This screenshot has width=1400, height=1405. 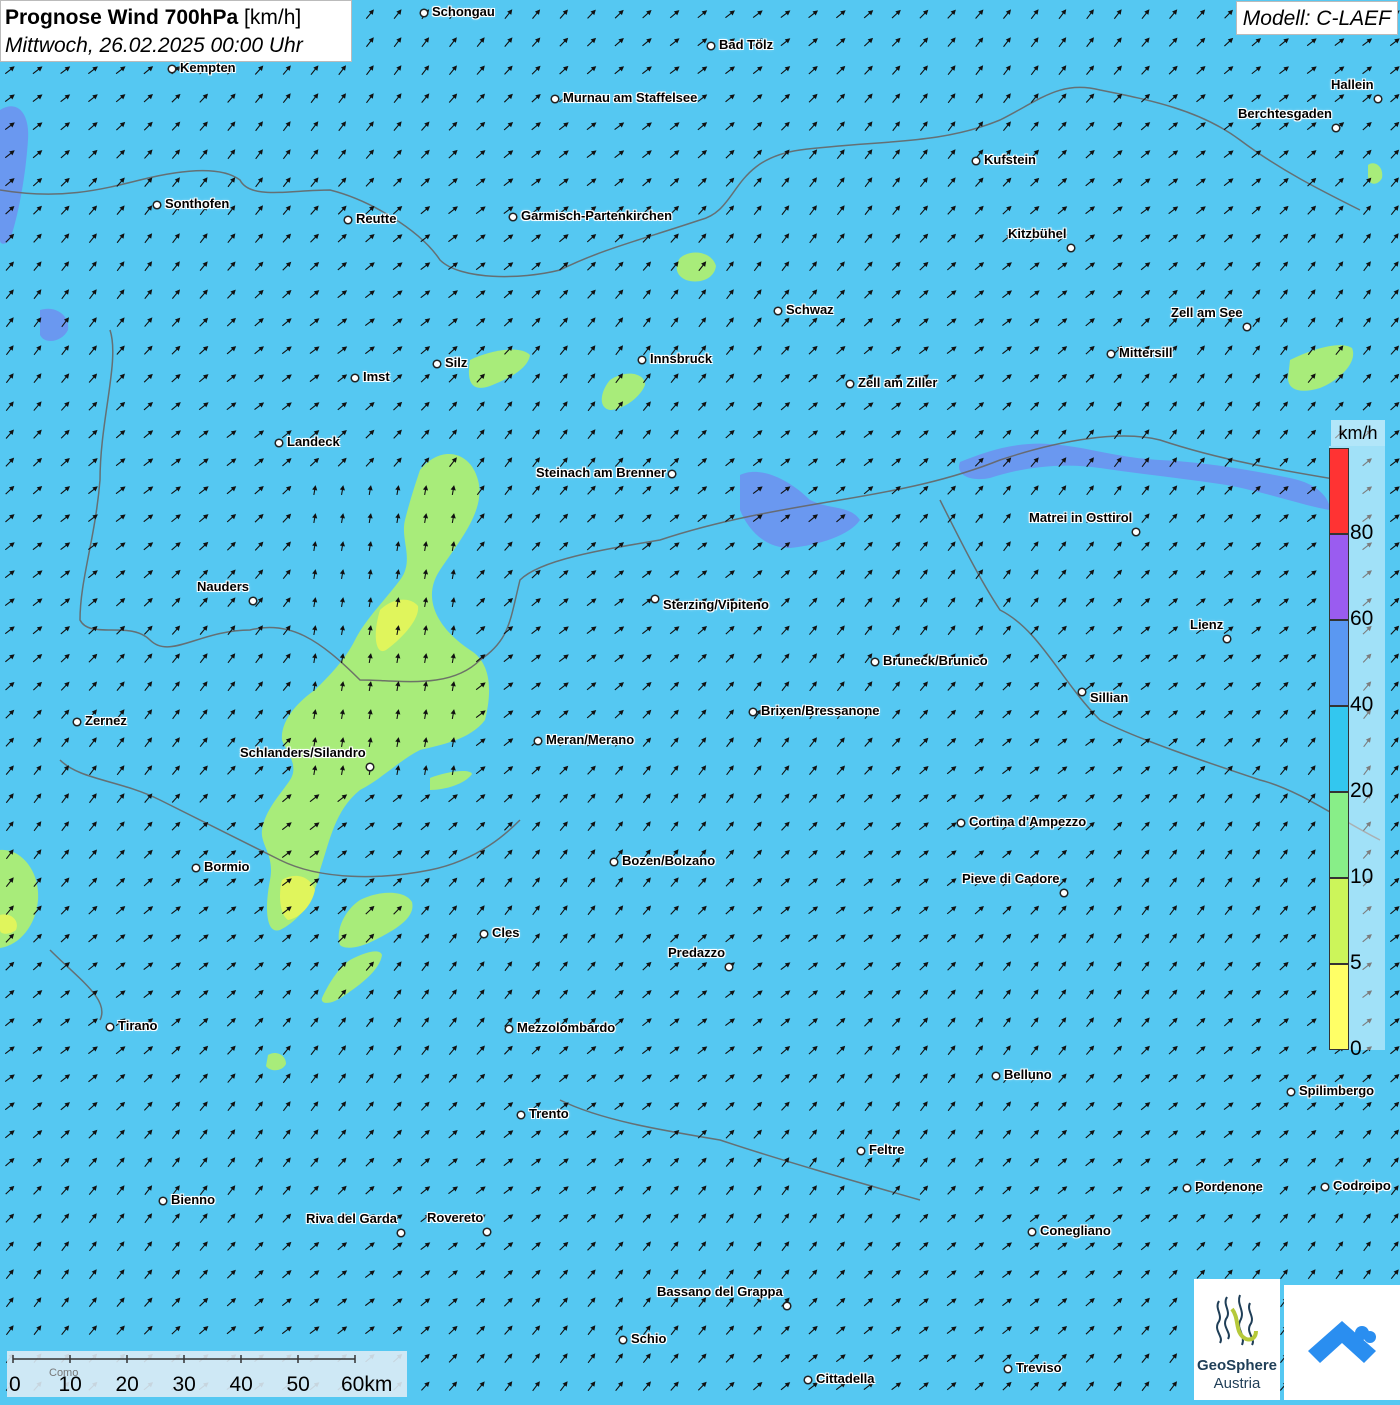 What do you see at coordinates (138, 1025) in the screenshot?
I see `city-label: Tirano` at bounding box center [138, 1025].